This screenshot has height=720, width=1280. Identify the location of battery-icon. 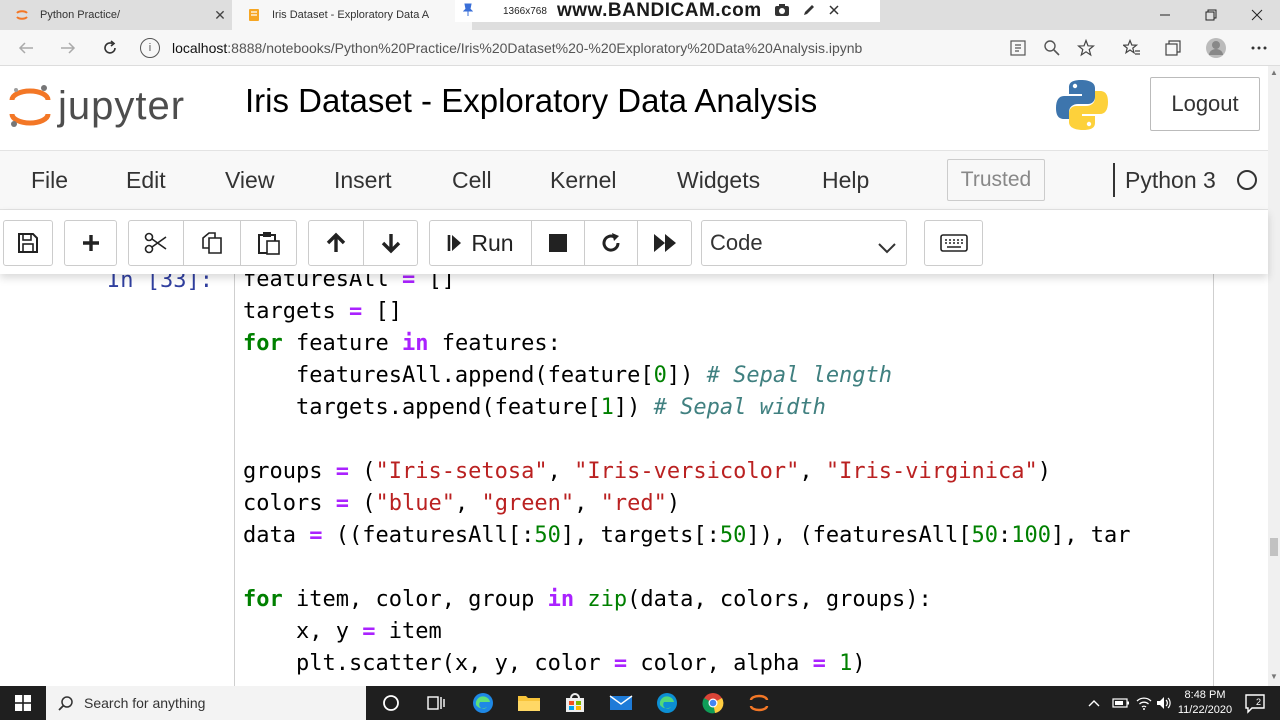
(1121, 703).